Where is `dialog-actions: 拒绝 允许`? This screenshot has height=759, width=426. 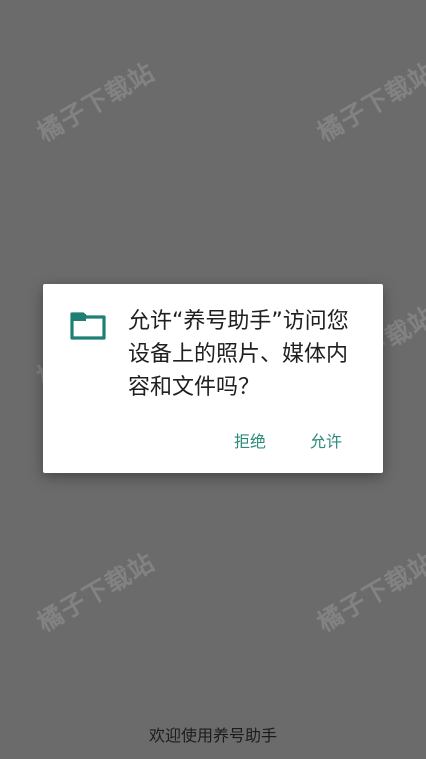 dialog-actions: 拒绝 允许 is located at coordinates (213, 442).